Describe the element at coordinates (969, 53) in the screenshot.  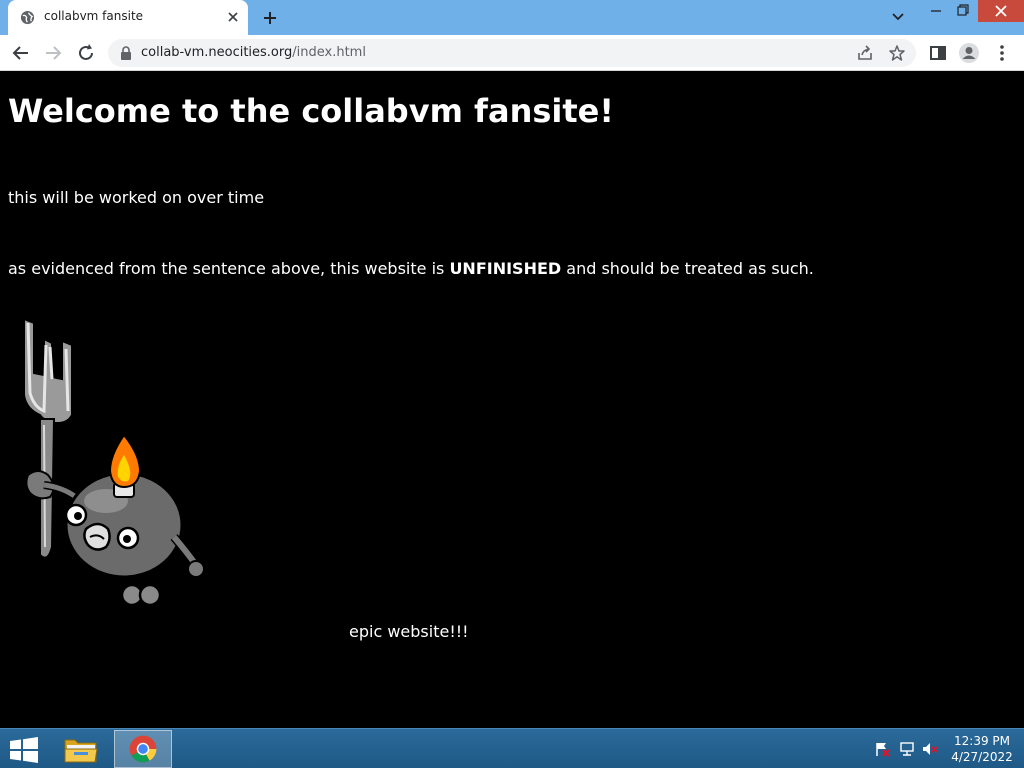
I see `profile-icon` at that location.